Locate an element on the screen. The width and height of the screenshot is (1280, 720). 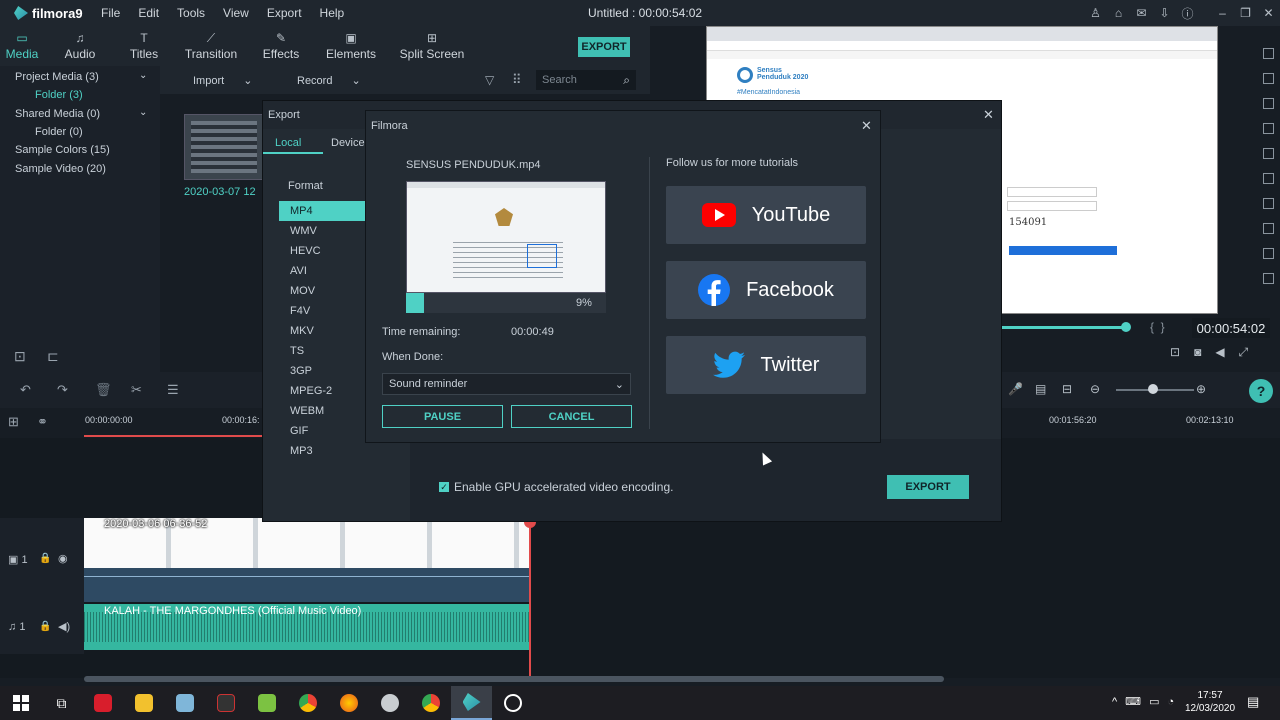
link-icon: ⚭ is located at coordinates (42, 422).